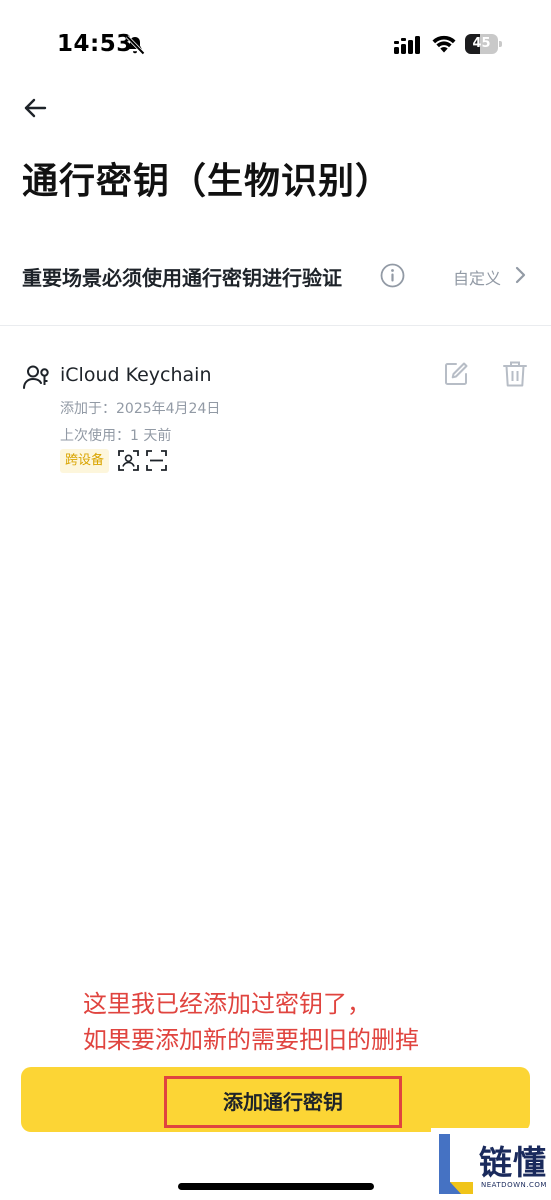  I want to click on setting-value: 自定义, so click(477, 277).